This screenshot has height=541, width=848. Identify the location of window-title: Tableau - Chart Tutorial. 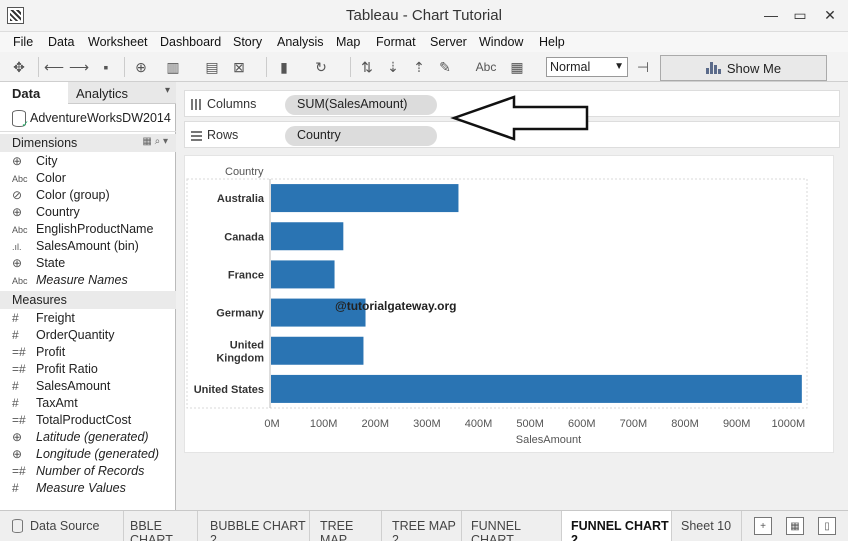
(424, 15).